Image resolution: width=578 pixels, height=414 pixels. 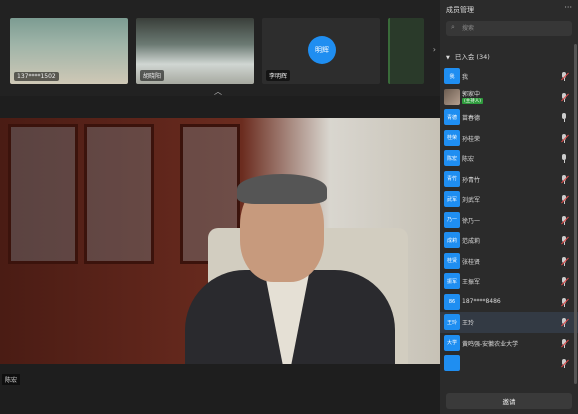 What do you see at coordinates (509, 261) in the screenshot?
I see `member-row: 桂贤 张桂贤` at bounding box center [509, 261].